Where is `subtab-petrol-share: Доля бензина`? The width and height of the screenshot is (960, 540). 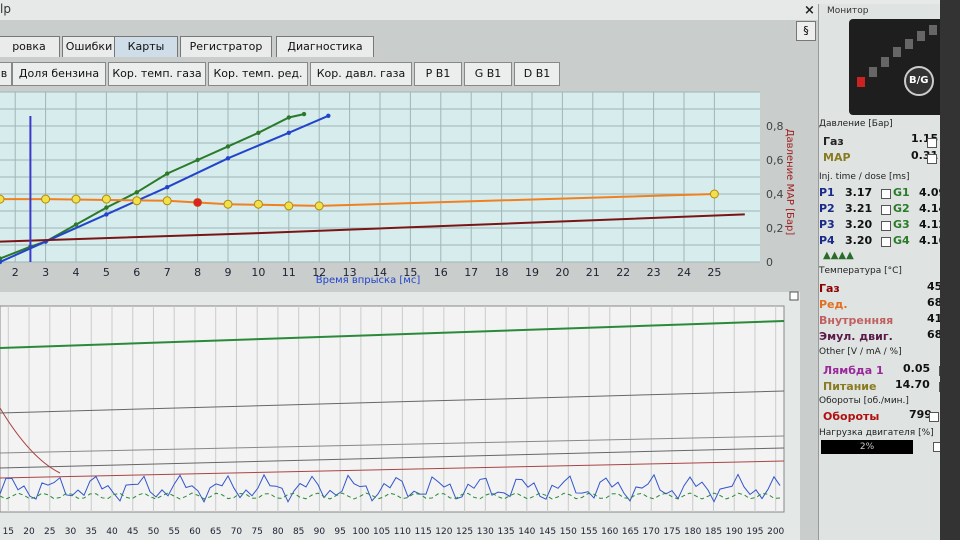 subtab-petrol-share: Доля бензина is located at coordinates (59, 74).